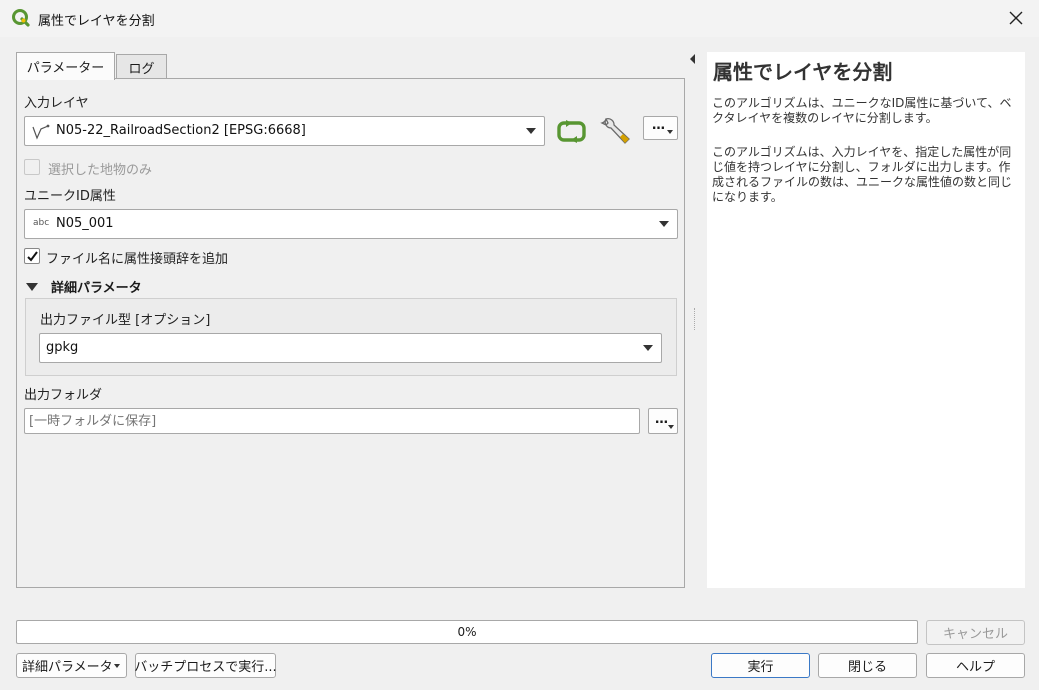  I want to click on run-button: 実行, so click(760, 665).